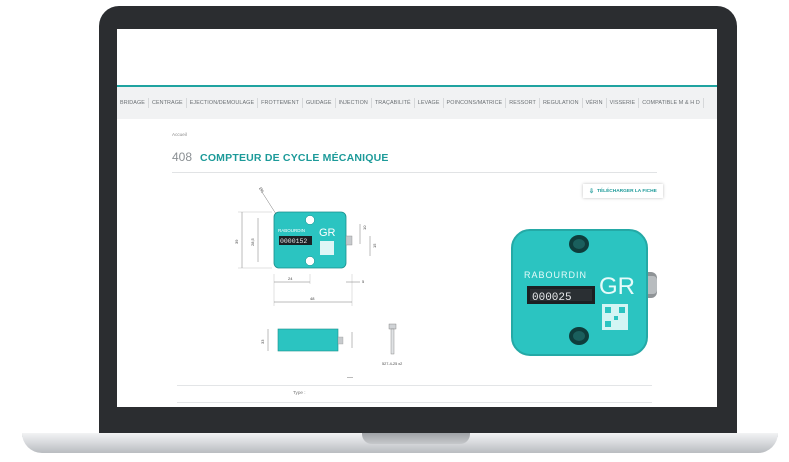 Image resolution: width=789 pixels, height=462 pixels. Describe the element at coordinates (179, 134) in the screenshot. I see `breadcrumb: Accueil` at that location.